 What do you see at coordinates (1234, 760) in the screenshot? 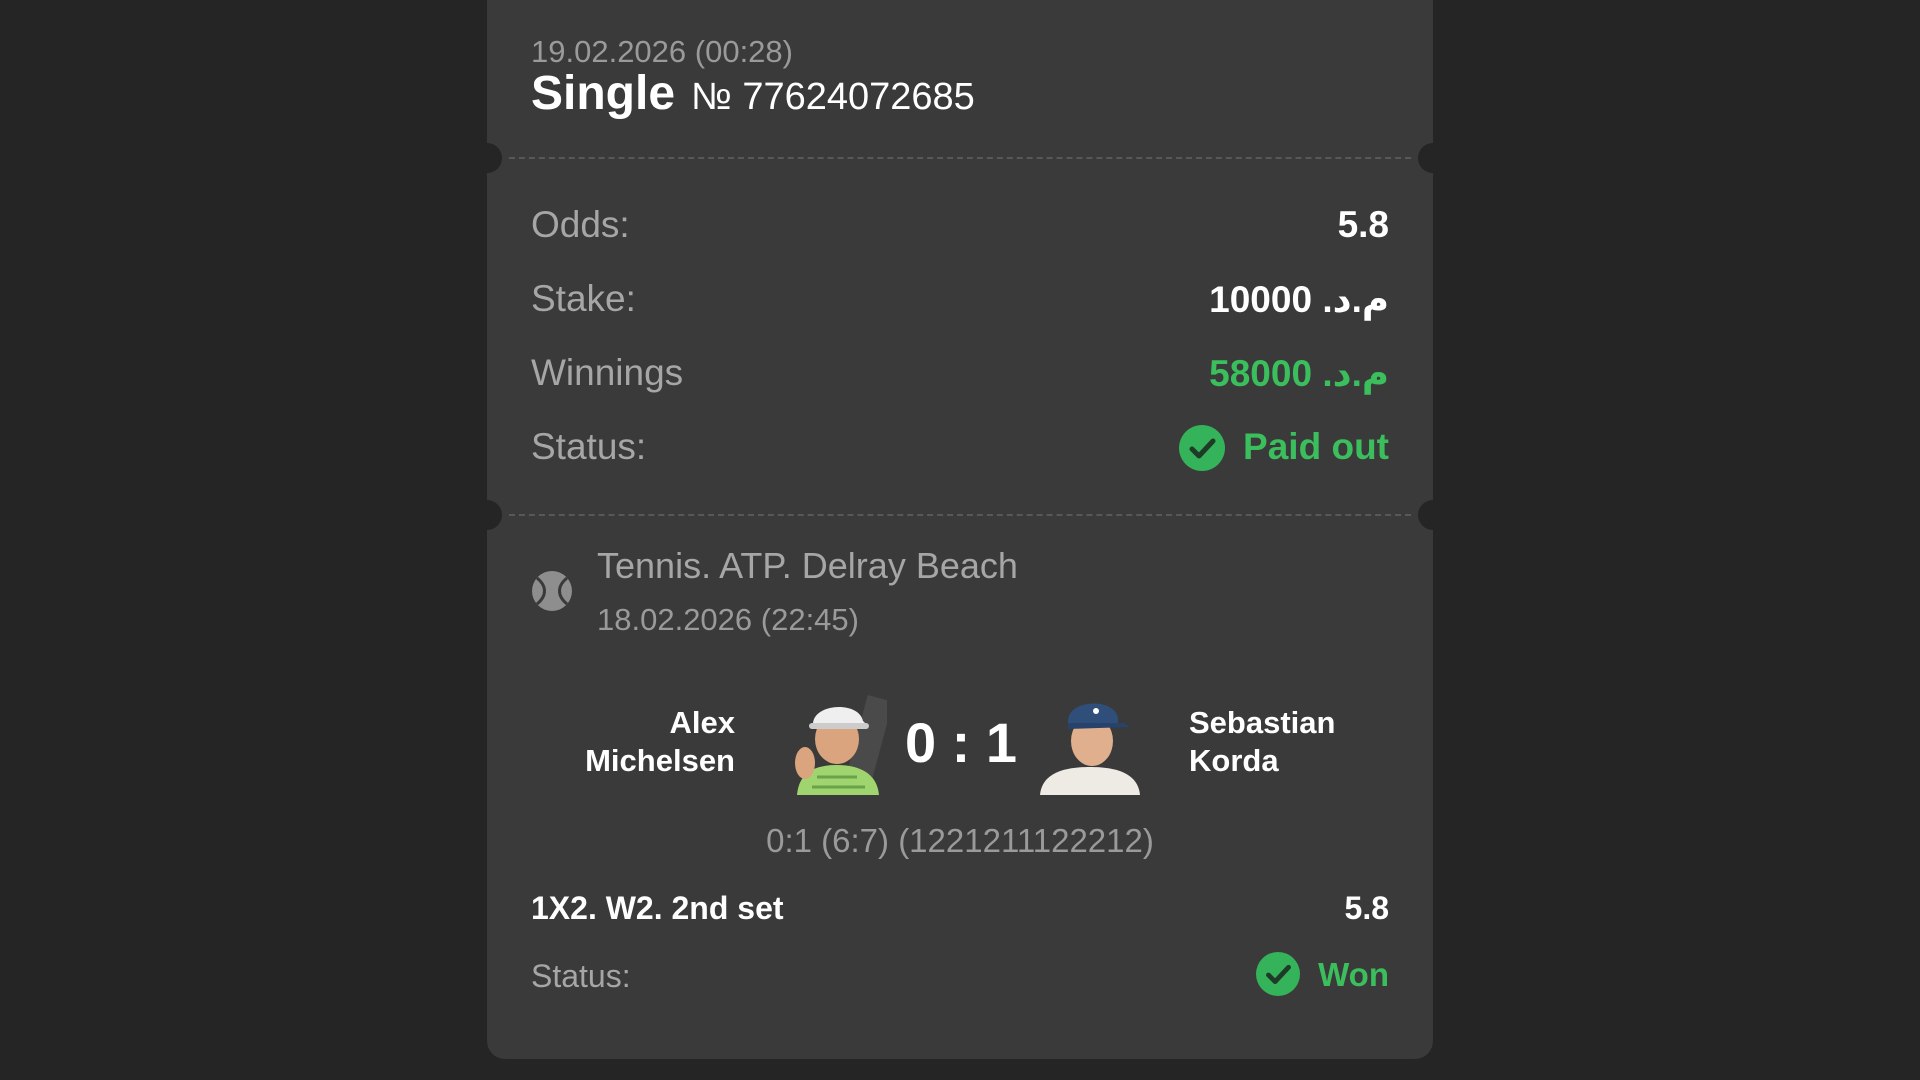
I see `player2-last-name: Korda` at bounding box center [1234, 760].